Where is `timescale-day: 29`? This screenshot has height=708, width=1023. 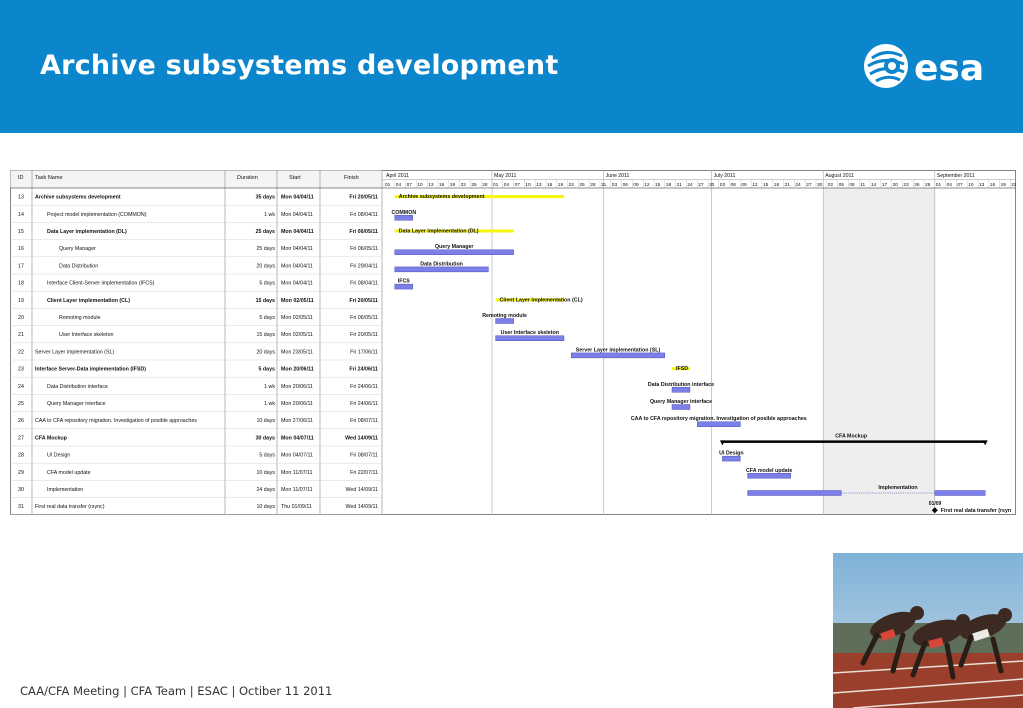
timescale-day: 29 is located at coordinates (928, 185).